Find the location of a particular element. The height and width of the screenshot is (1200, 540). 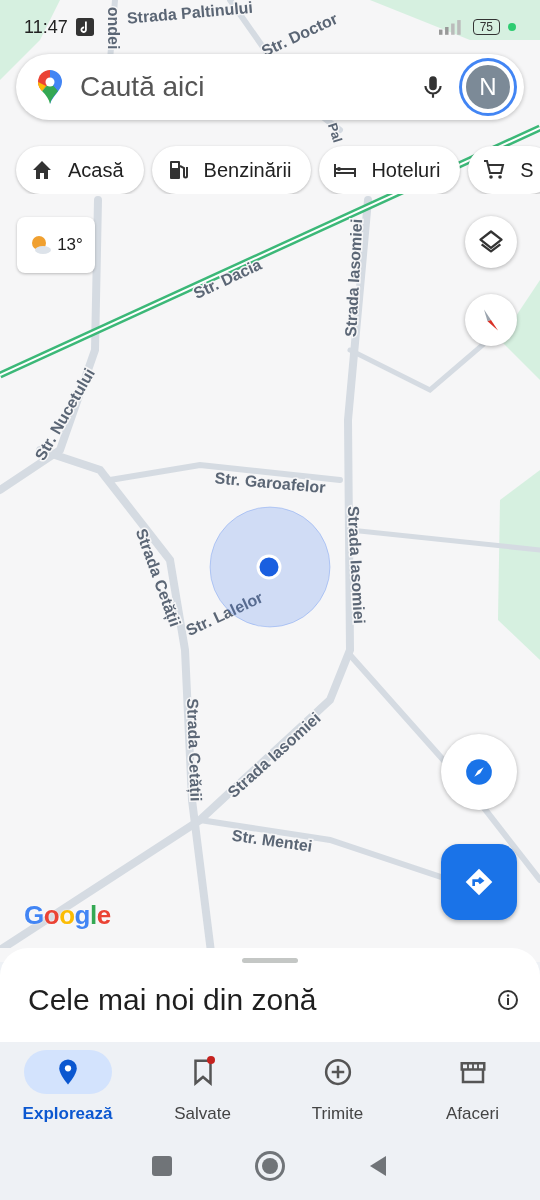

street-label: Str. Garoafelor is located at coordinates (270, 483).